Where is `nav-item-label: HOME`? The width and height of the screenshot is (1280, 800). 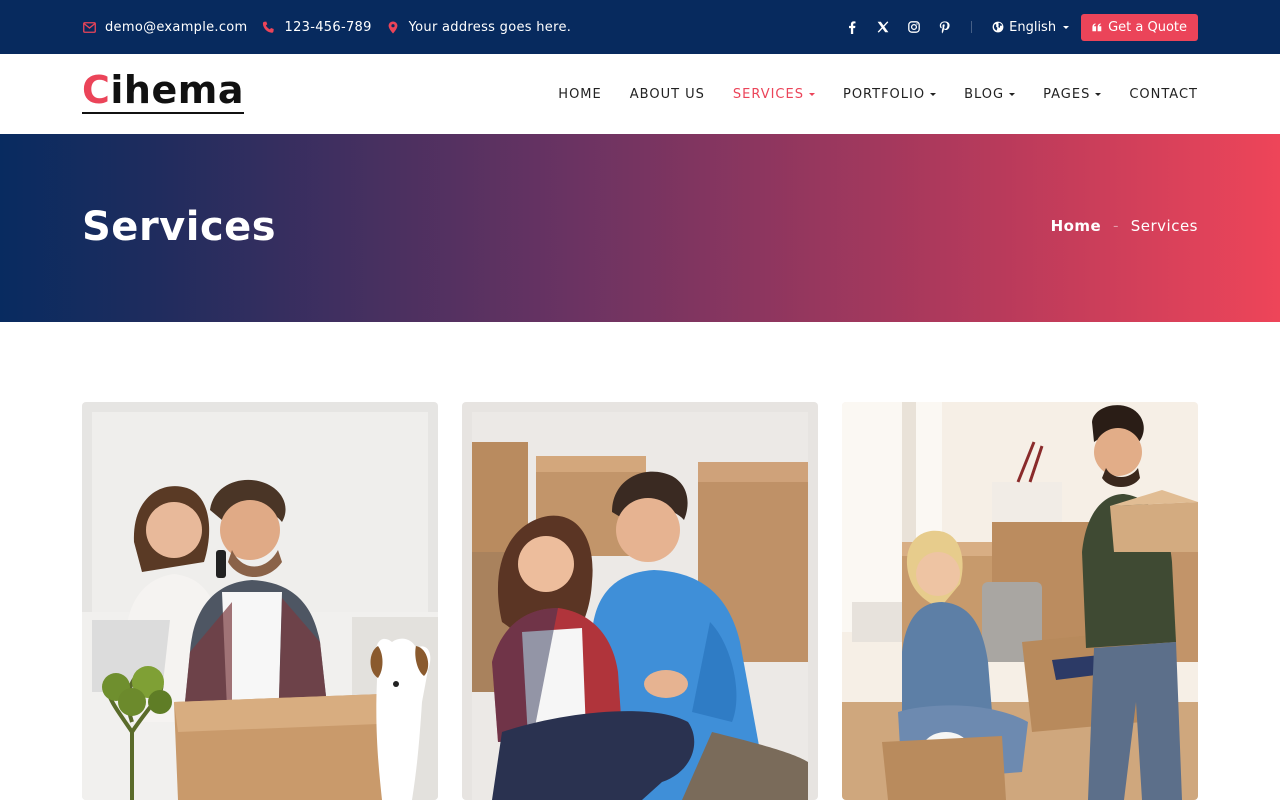 nav-item-label: HOME is located at coordinates (580, 94).